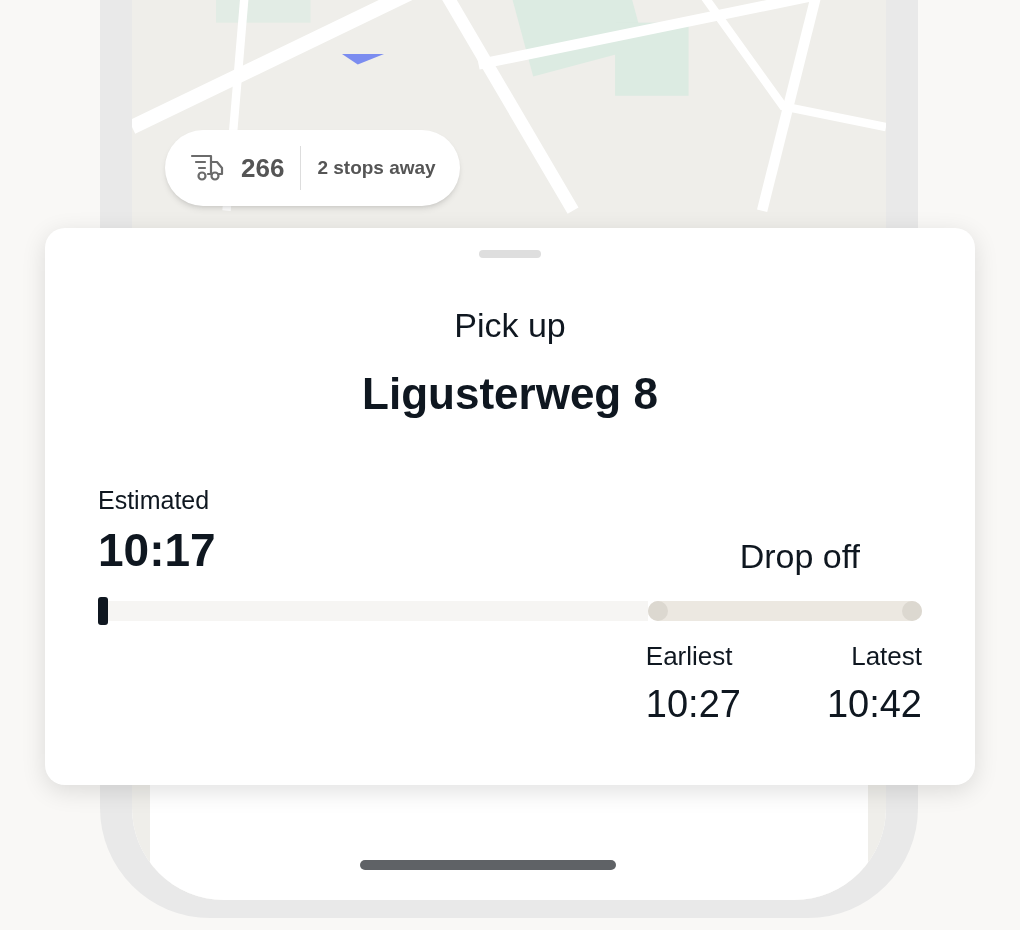  I want to click on dropoff-label: Drop off, so click(799, 556).